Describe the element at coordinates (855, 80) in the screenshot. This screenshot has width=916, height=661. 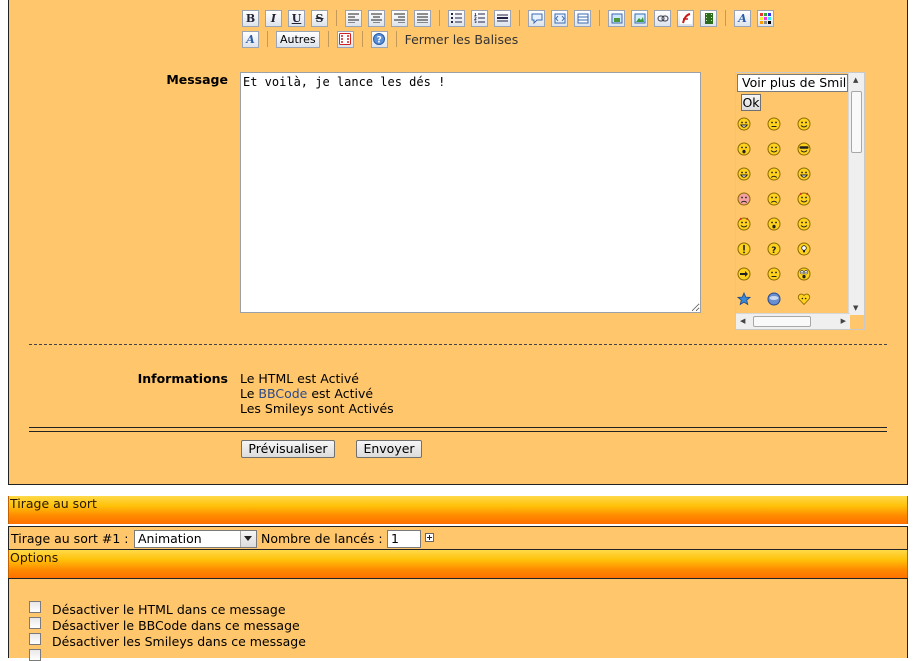
I see `scroll-up-icon: ▲` at that location.